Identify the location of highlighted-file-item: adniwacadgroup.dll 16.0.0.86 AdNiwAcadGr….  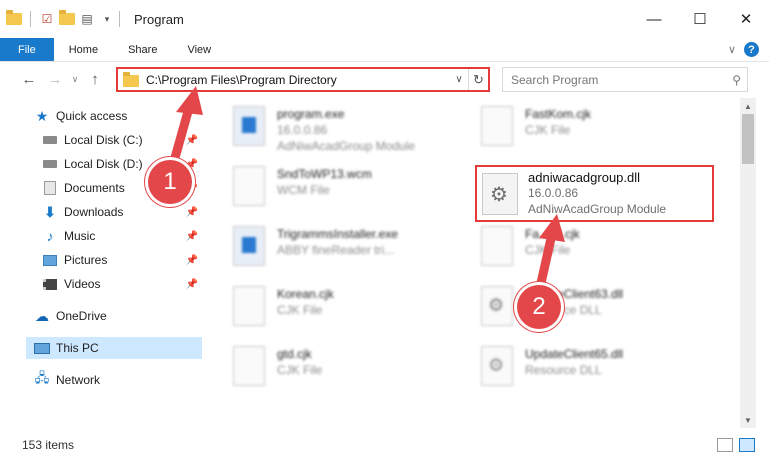
(594, 193).